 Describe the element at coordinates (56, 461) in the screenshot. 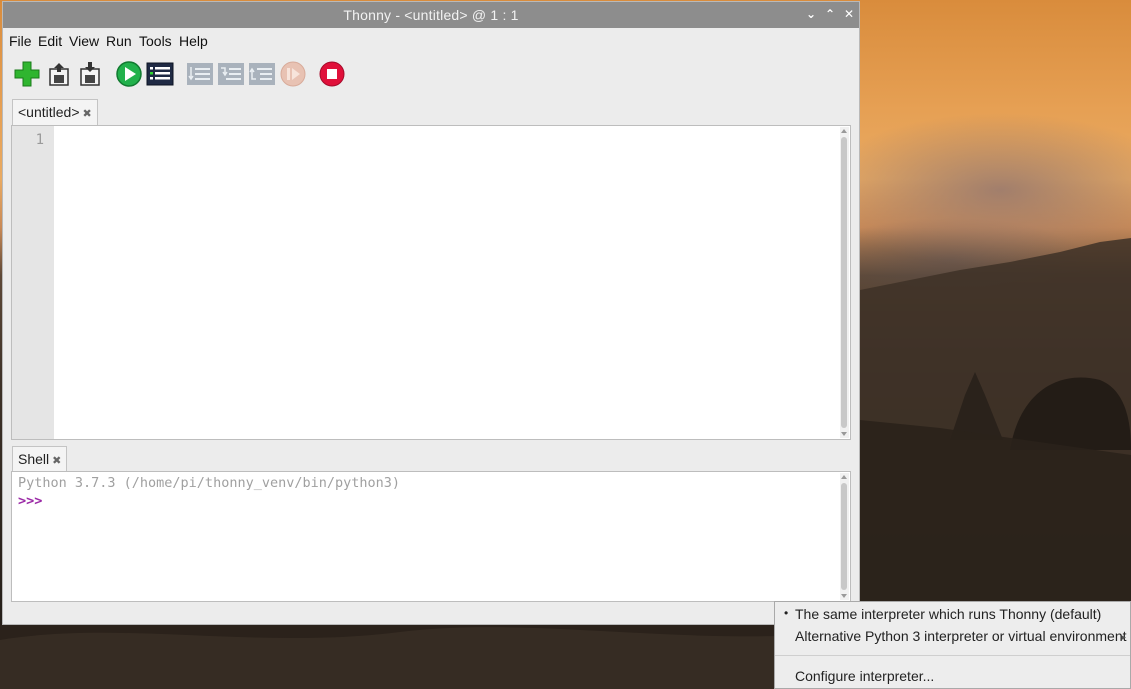

I see `close-shell-icon: ✖` at that location.